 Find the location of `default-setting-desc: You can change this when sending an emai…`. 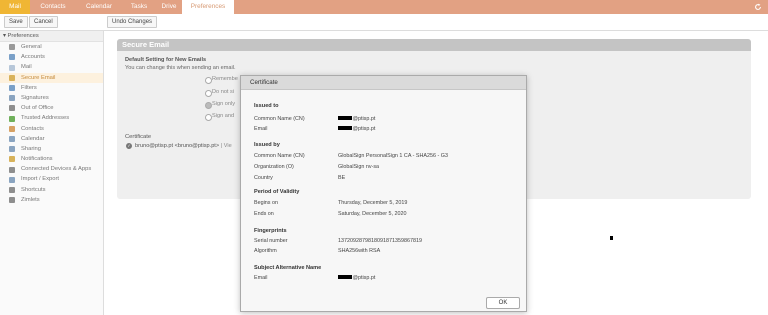

default-setting-desc: You can change this when sending an emai… is located at coordinates (180, 68).